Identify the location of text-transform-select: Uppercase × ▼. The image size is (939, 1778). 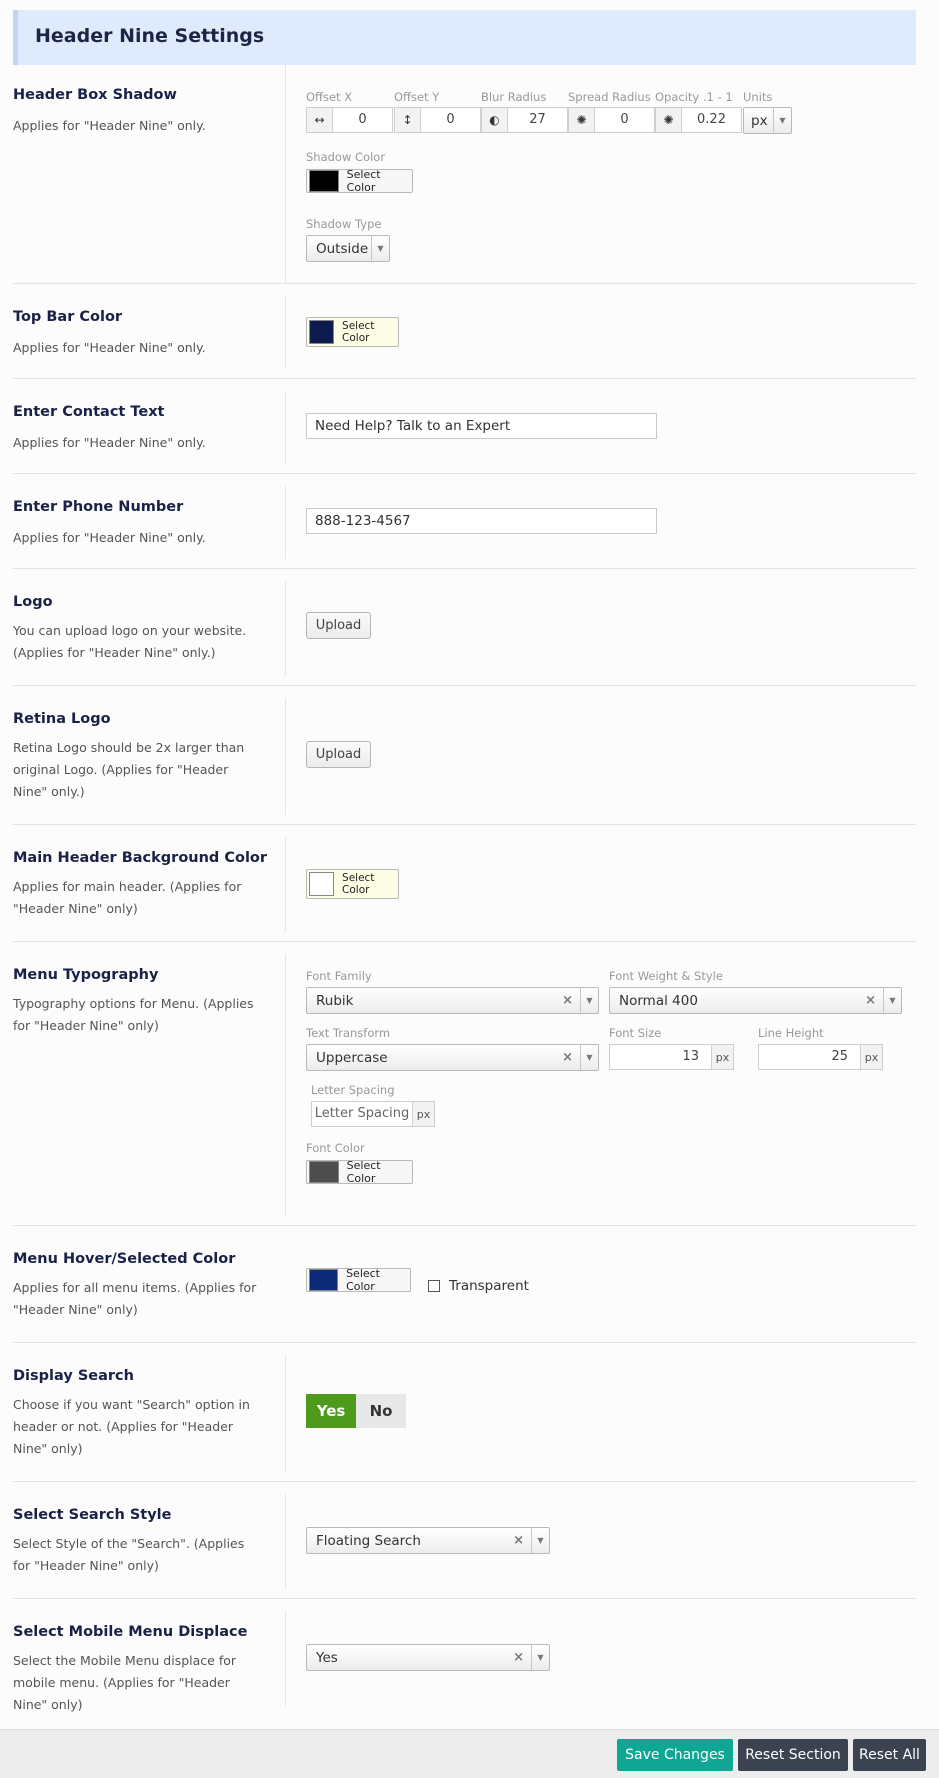
(452, 1057).